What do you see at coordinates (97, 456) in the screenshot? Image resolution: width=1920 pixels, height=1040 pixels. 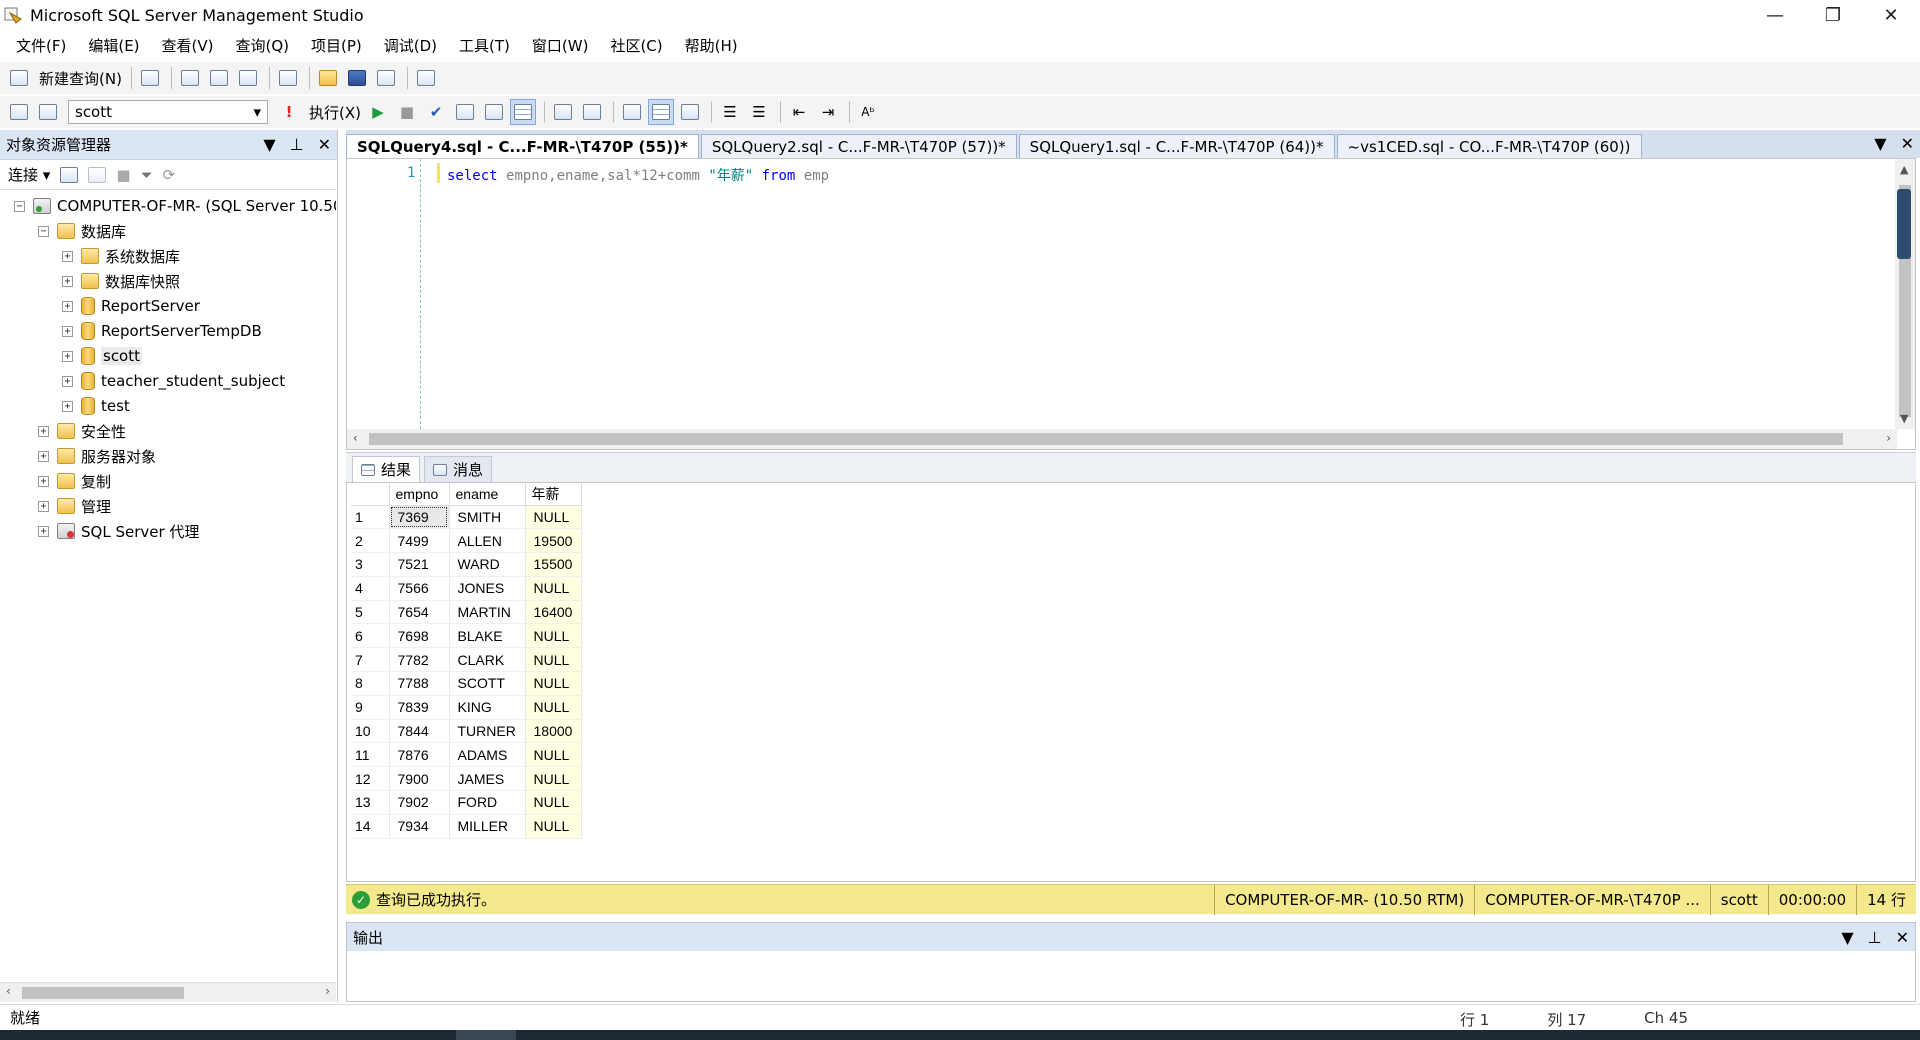 I see `tree-node: + 服务器对象` at bounding box center [97, 456].